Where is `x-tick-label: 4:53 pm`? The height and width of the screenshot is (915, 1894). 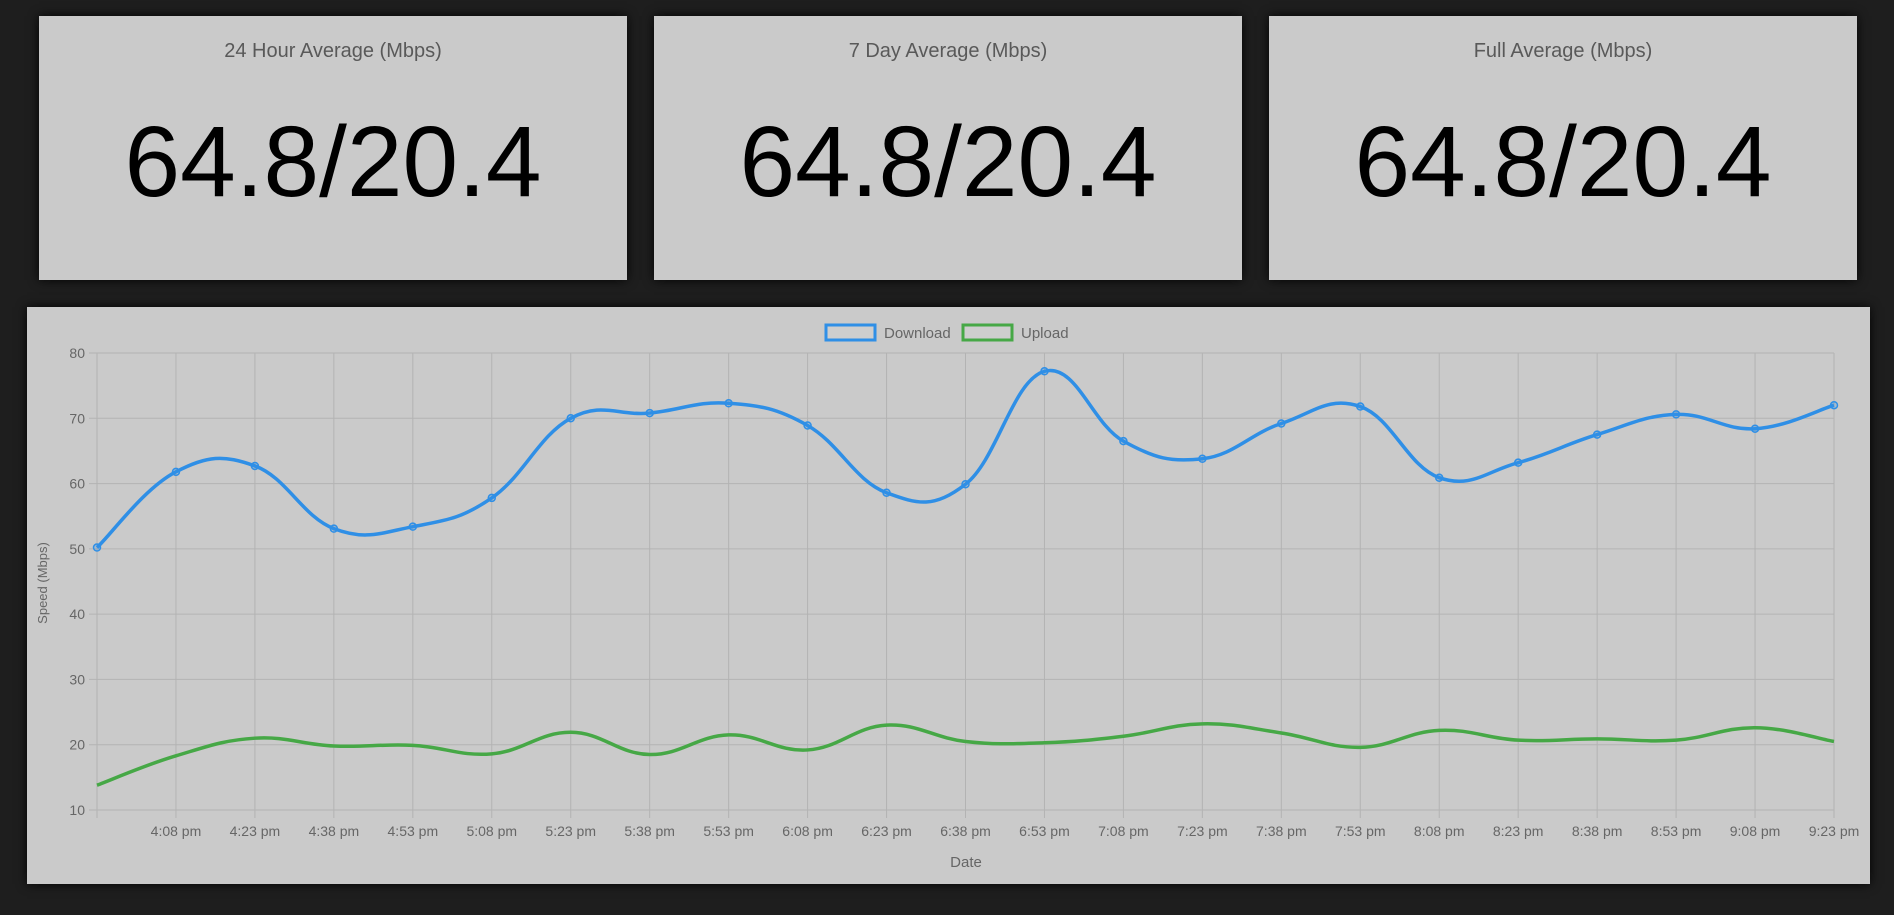
x-tick-label: 4:53 pm is located at coordinates (413, 831).